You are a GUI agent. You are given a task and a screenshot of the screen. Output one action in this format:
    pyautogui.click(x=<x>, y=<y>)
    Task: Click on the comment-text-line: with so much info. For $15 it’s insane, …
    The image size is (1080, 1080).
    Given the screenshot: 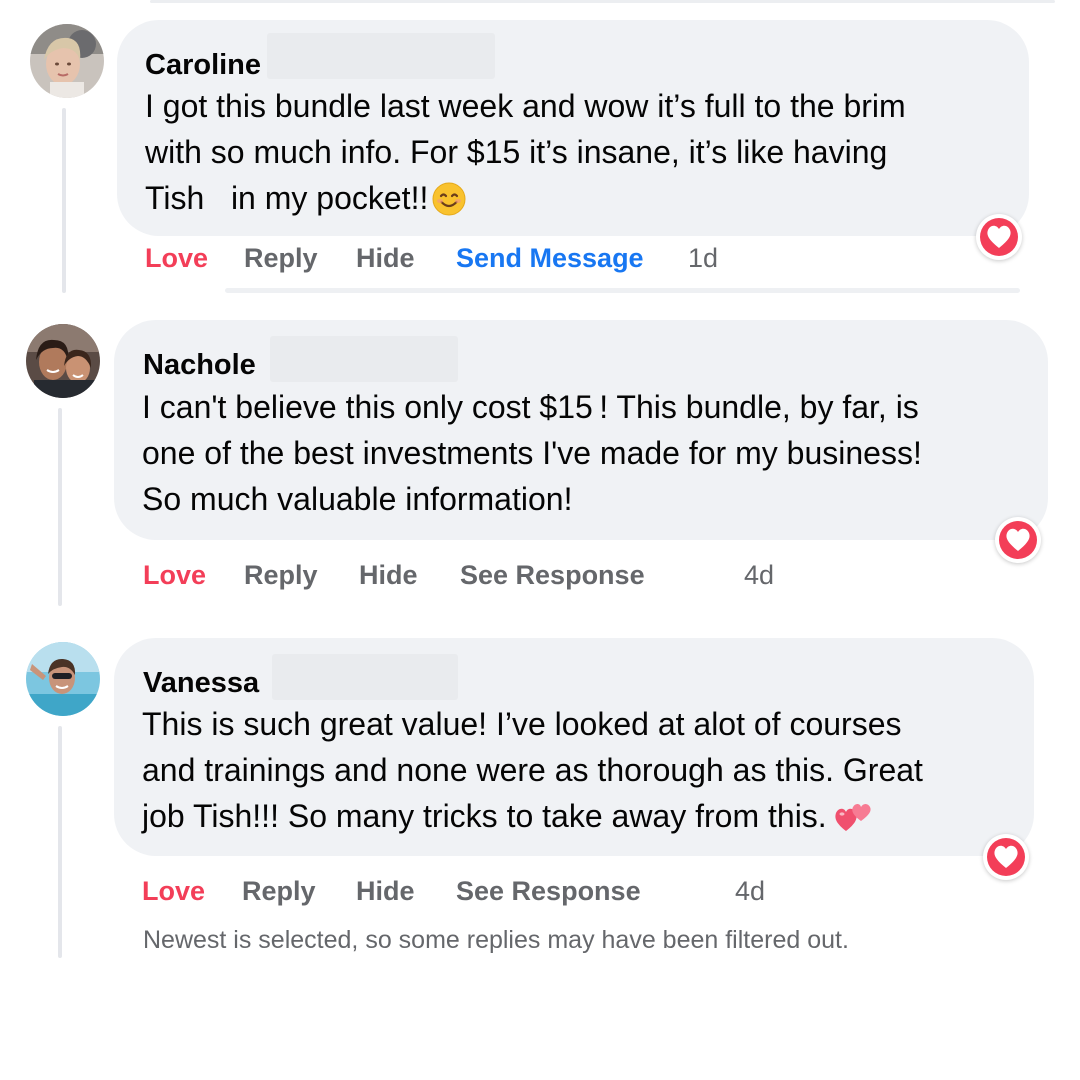 What is the action you would take?
    pyautogui.click(x=516, y=152)
    